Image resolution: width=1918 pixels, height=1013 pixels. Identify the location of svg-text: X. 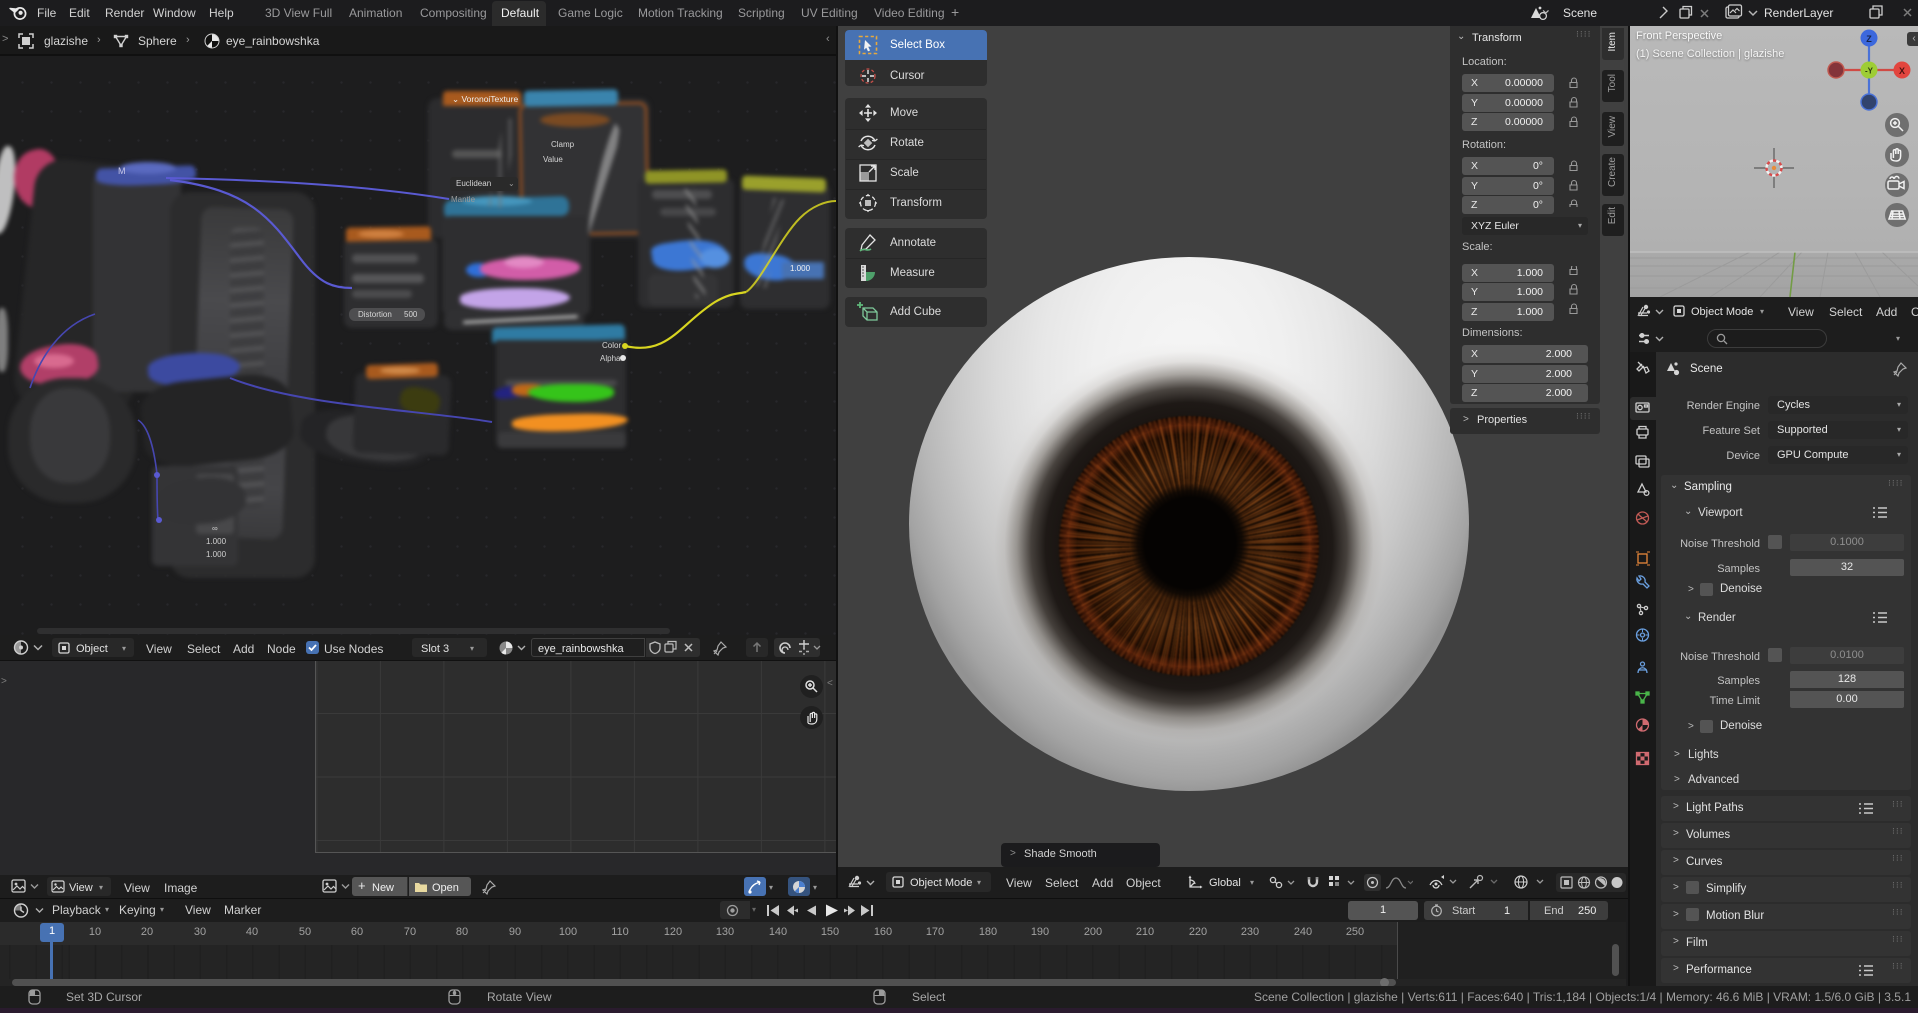
(1902, 71).